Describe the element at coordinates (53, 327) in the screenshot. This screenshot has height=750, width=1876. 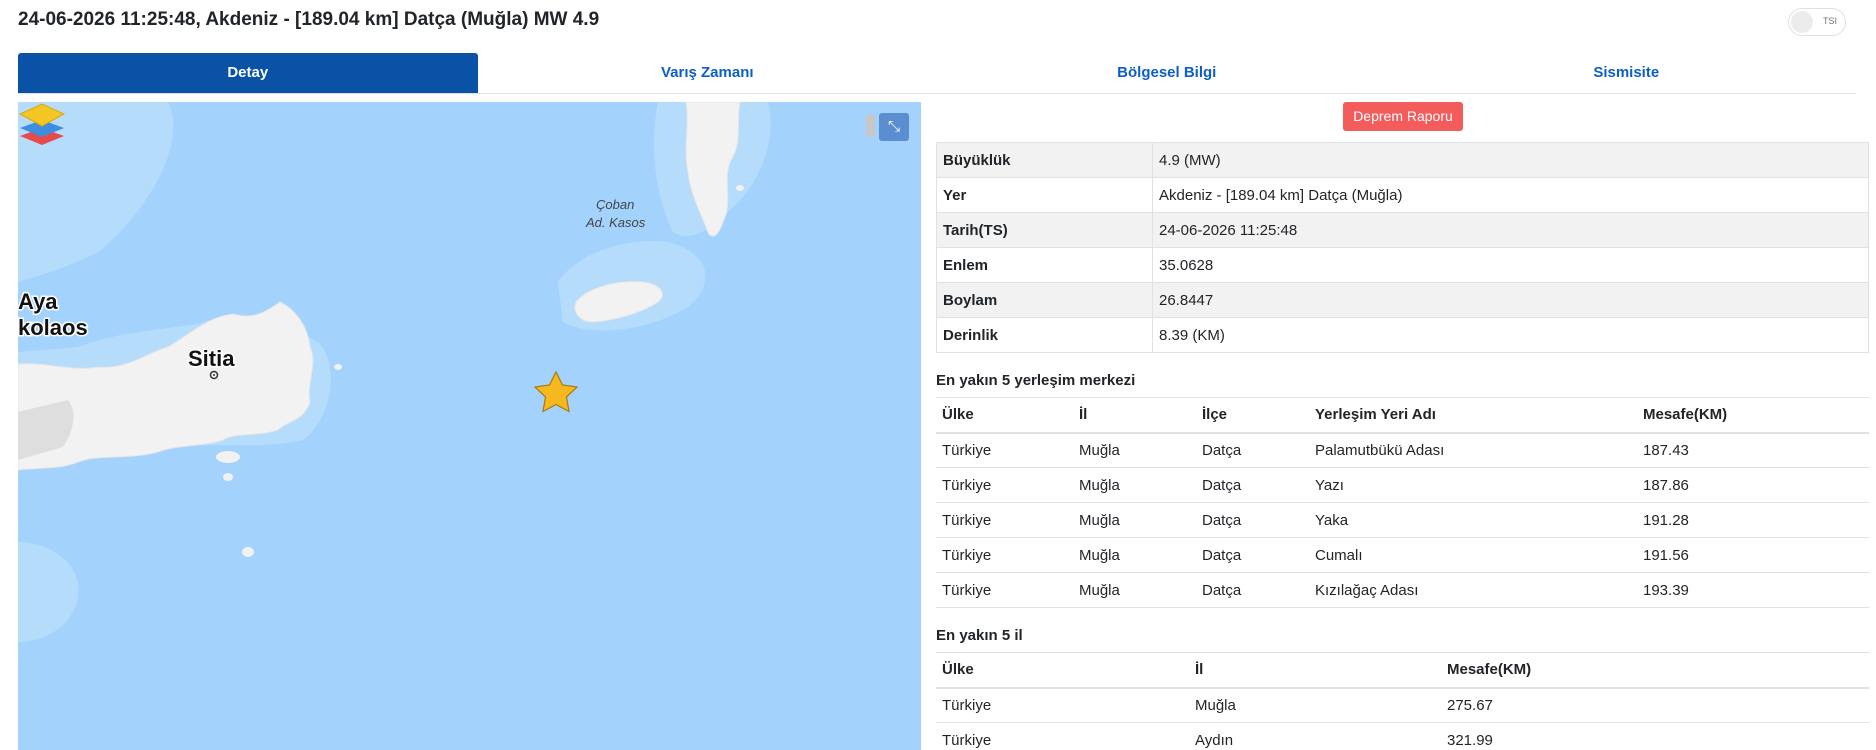
I see `label-nikolaos: kolaos` at that location.